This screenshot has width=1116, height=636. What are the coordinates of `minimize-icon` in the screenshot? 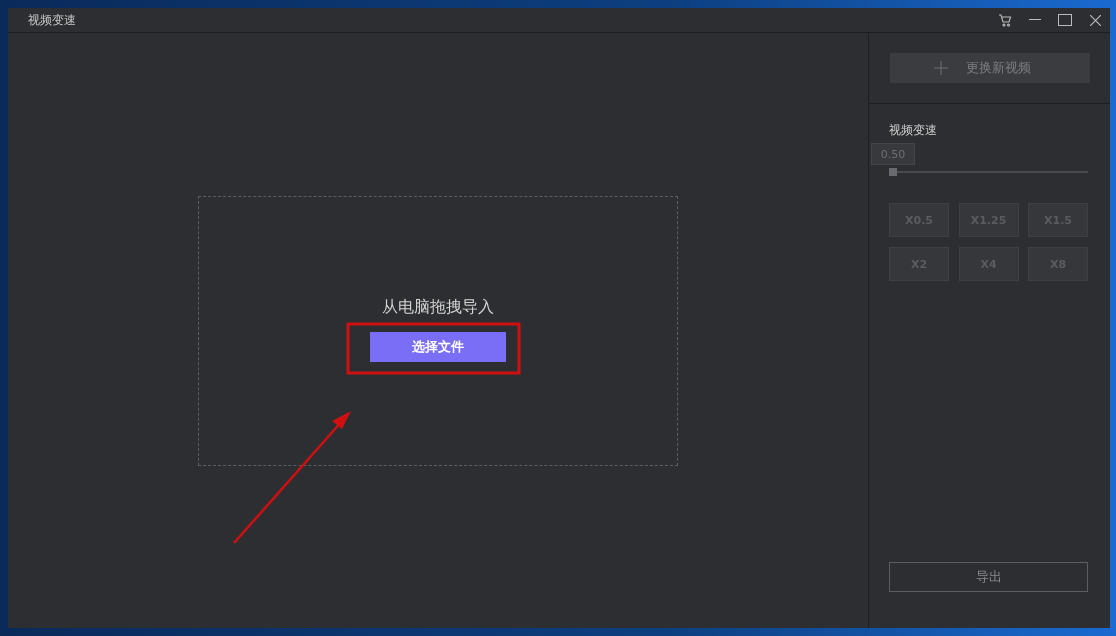 It's located at (1035, 20).